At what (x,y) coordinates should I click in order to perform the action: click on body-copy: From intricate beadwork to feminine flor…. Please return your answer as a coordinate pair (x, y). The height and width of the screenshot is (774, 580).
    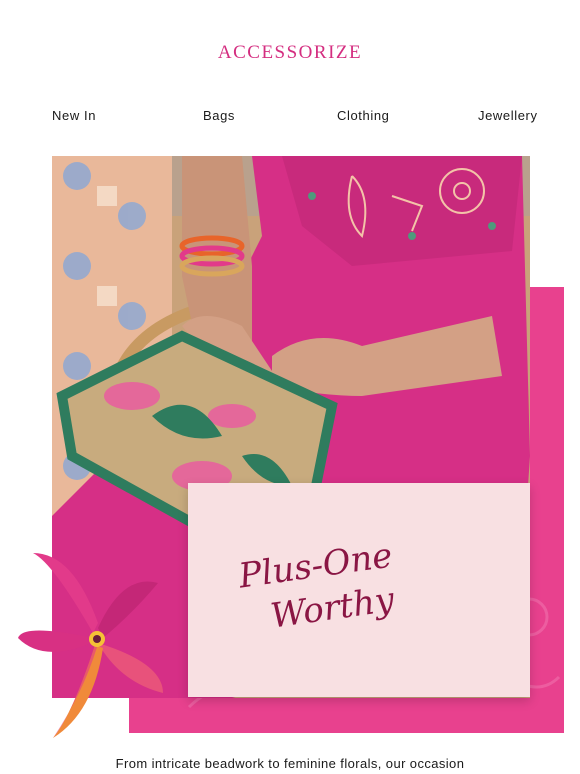
    Looking at the image, I should click on (290, 763).